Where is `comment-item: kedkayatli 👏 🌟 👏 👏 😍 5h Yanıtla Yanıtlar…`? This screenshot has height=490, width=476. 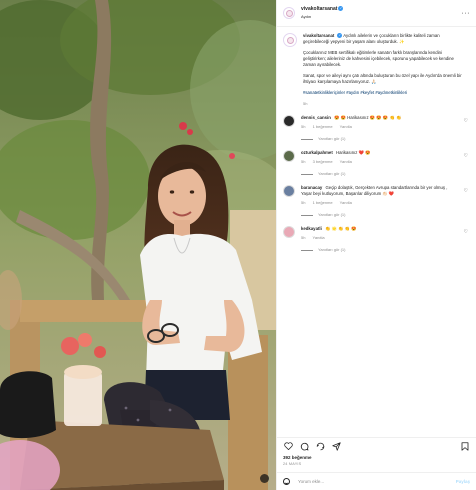 comment-item: kedkayatli 👏 🌟 👏 👏 😍 5h Yanıtla Yanıtlar… is located at coordinates (375, 239).